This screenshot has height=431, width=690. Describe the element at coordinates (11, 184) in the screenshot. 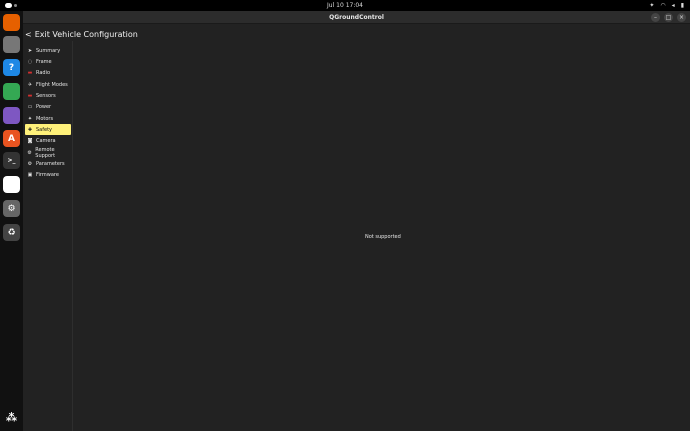

I see `slack-icon` at that location.